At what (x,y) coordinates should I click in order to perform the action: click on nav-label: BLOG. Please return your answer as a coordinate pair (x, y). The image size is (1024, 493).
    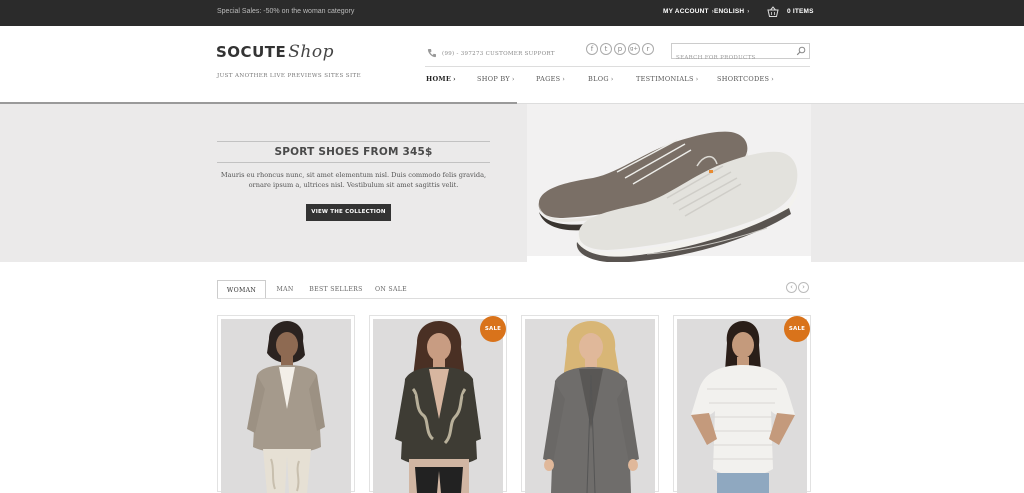
    Looking at the image, I should click on (598, 79).